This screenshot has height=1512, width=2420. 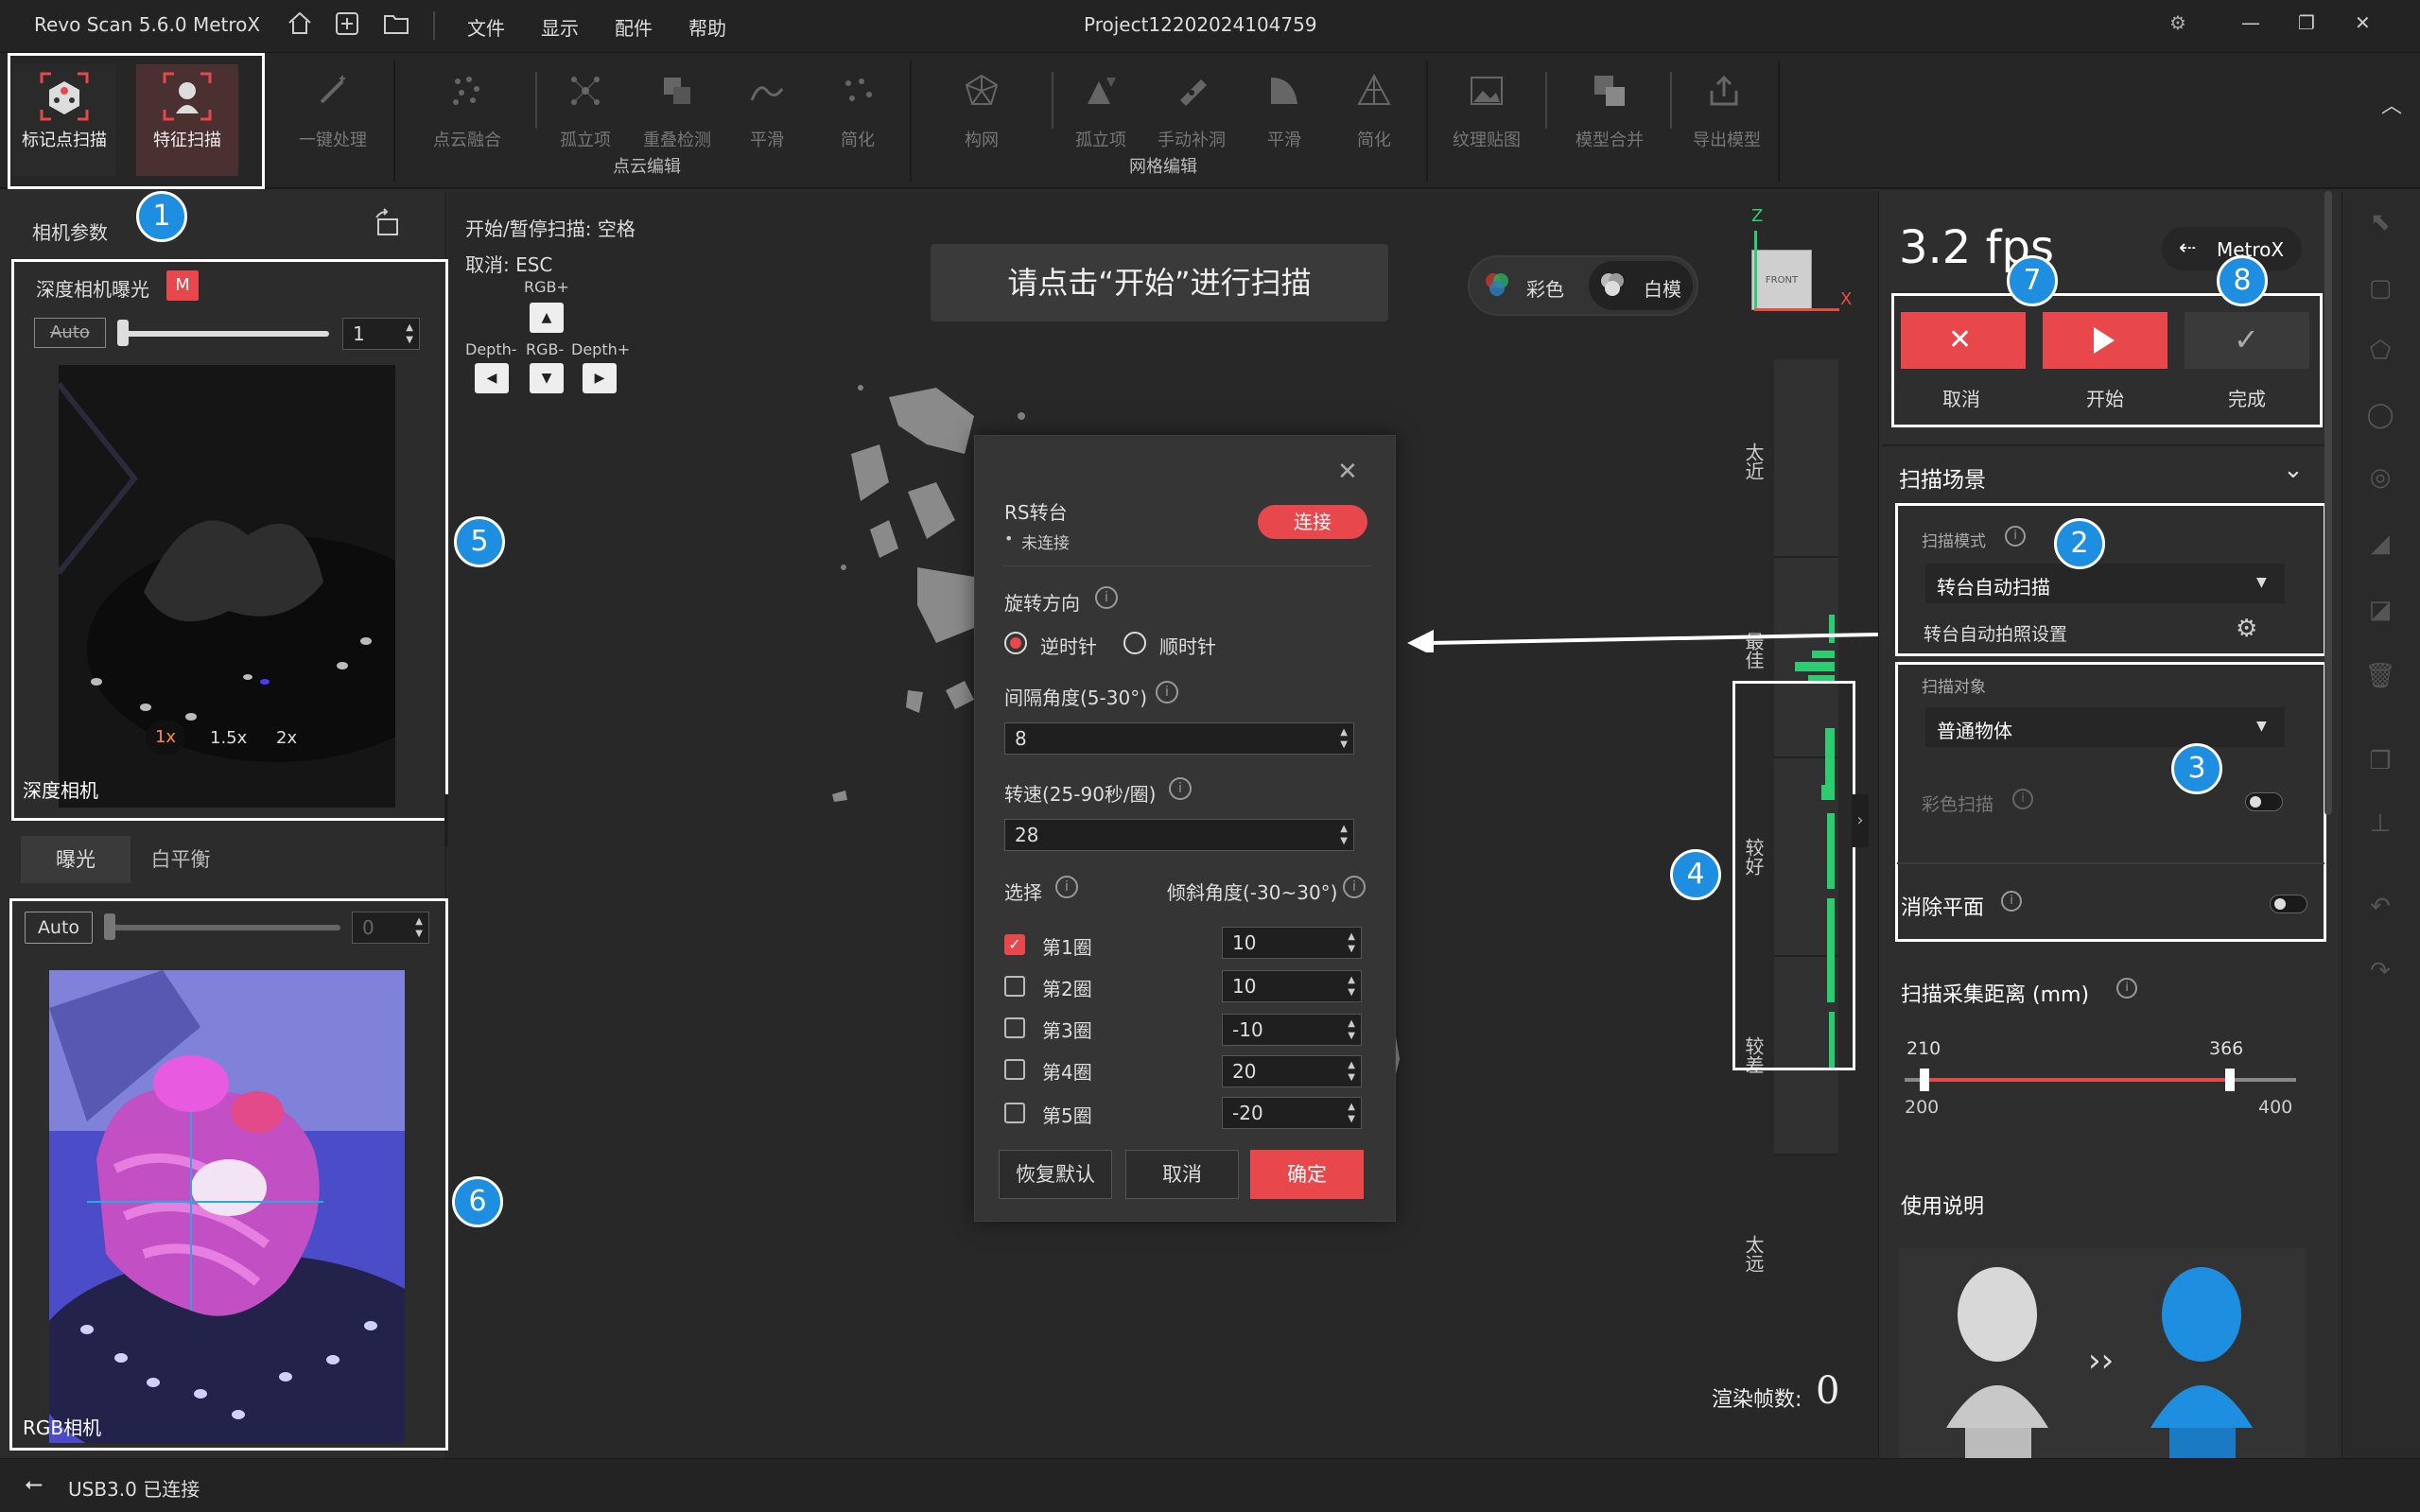 I want to click on color-mode-icon, so click(x=1497, y=284).